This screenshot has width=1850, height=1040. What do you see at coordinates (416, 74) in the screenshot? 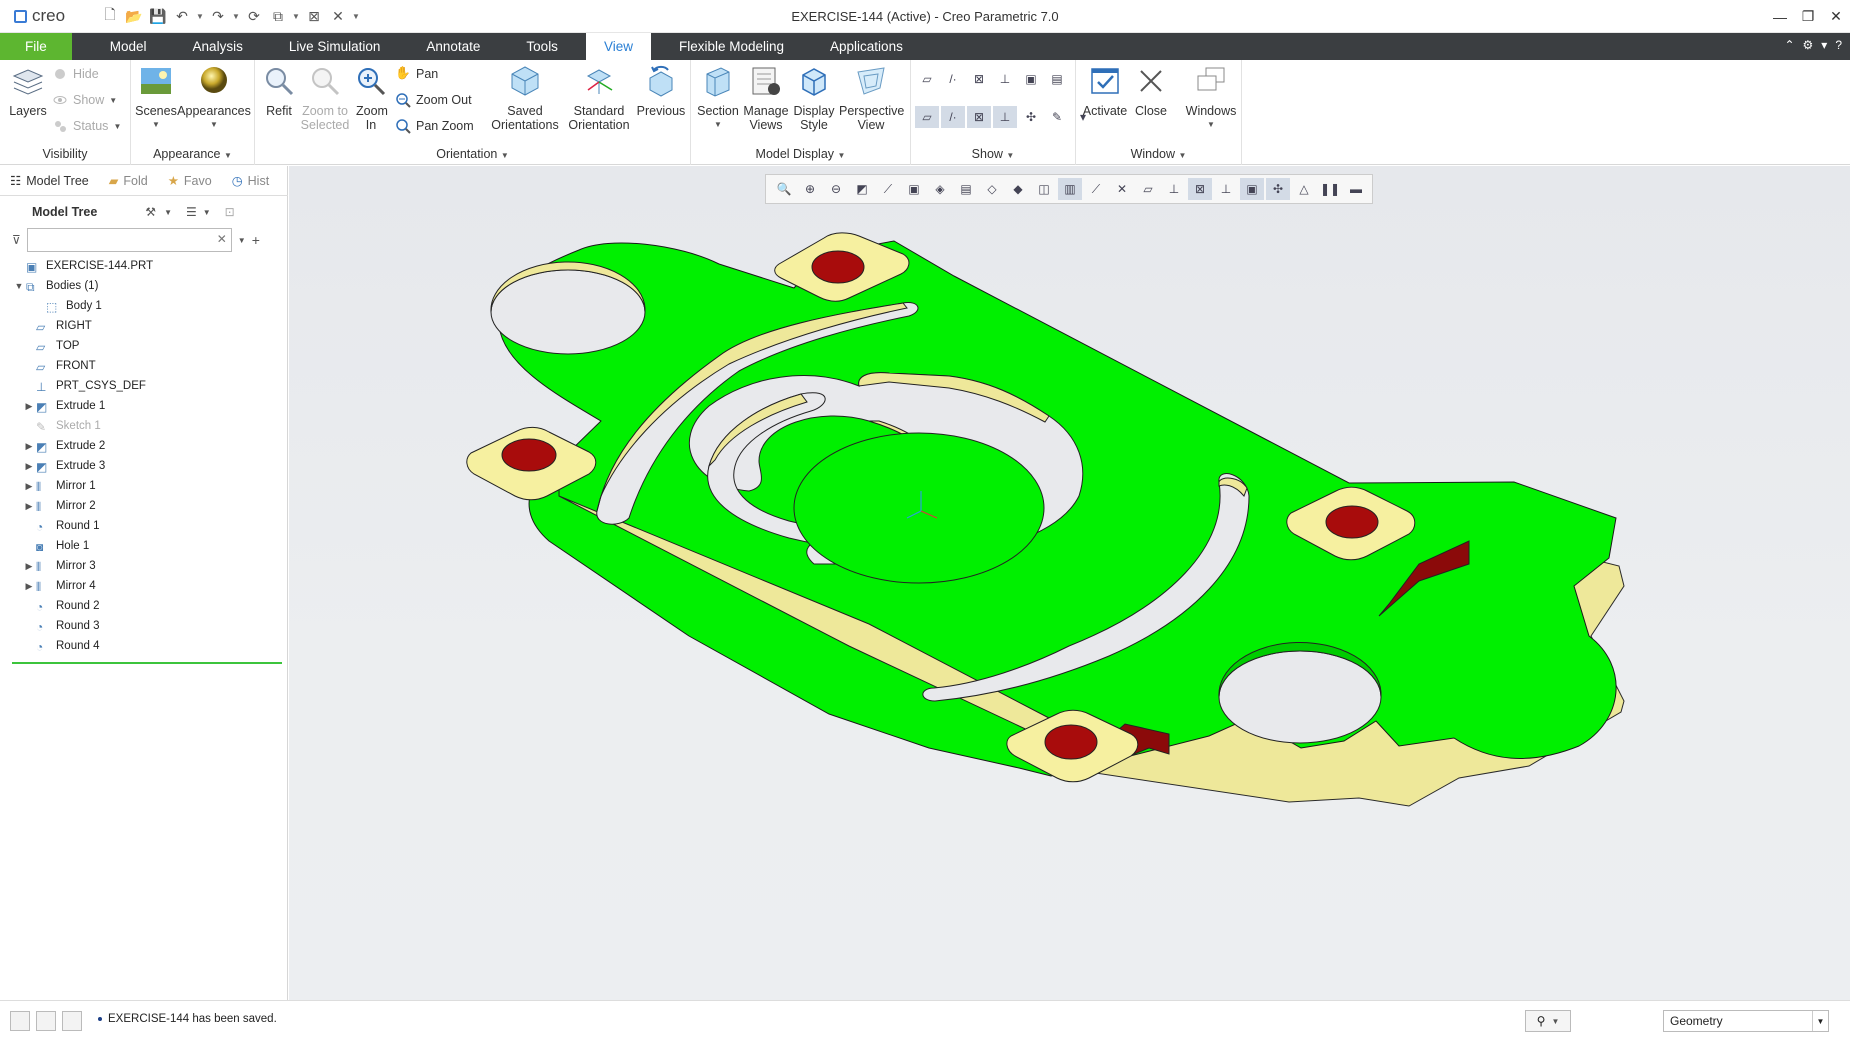
I see `pan-button: ✋ Pan` at bounding box center [416, 74].